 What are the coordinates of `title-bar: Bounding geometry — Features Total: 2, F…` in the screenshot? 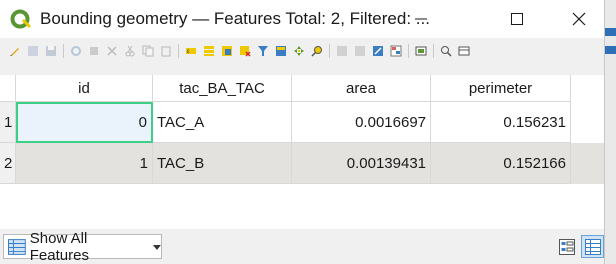 It's located at (302, 19).